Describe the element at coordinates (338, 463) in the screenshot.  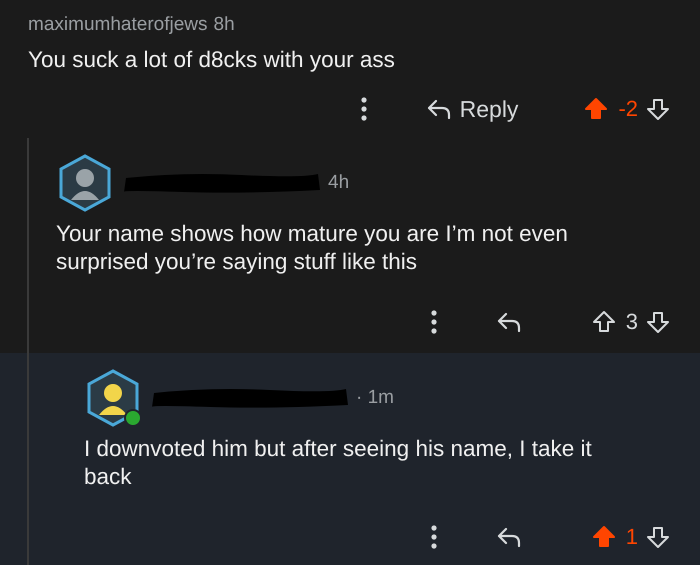
I see `comment-text: I downvoted him but after seeing his name, I take it back` at that location.